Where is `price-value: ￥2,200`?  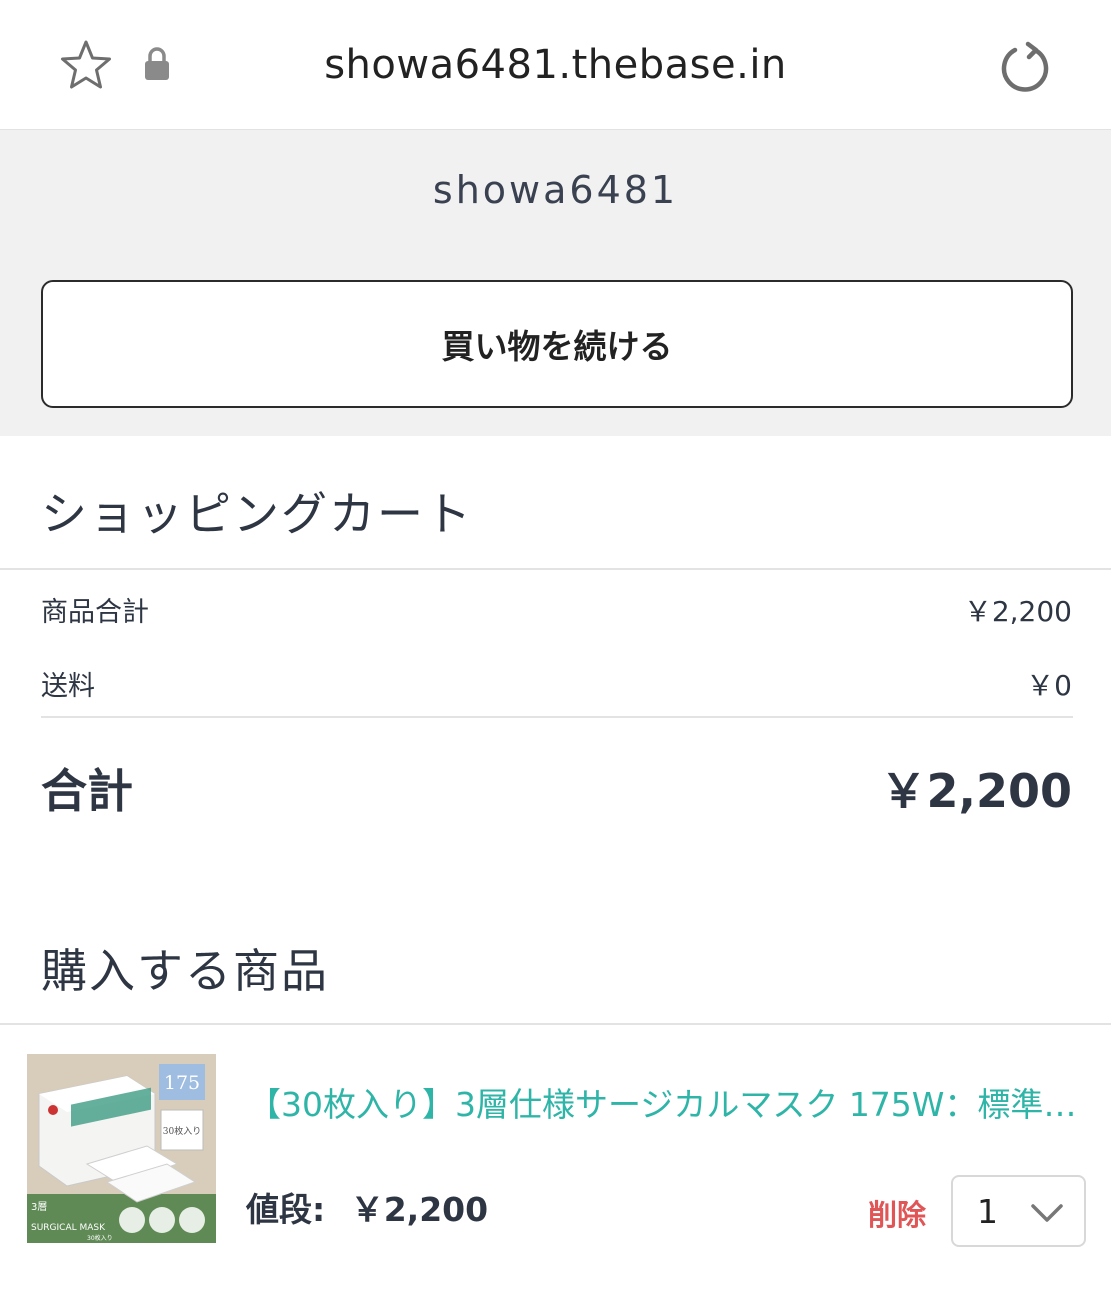 price-value: ￥2,200 is located at coordinates (419, 1209).